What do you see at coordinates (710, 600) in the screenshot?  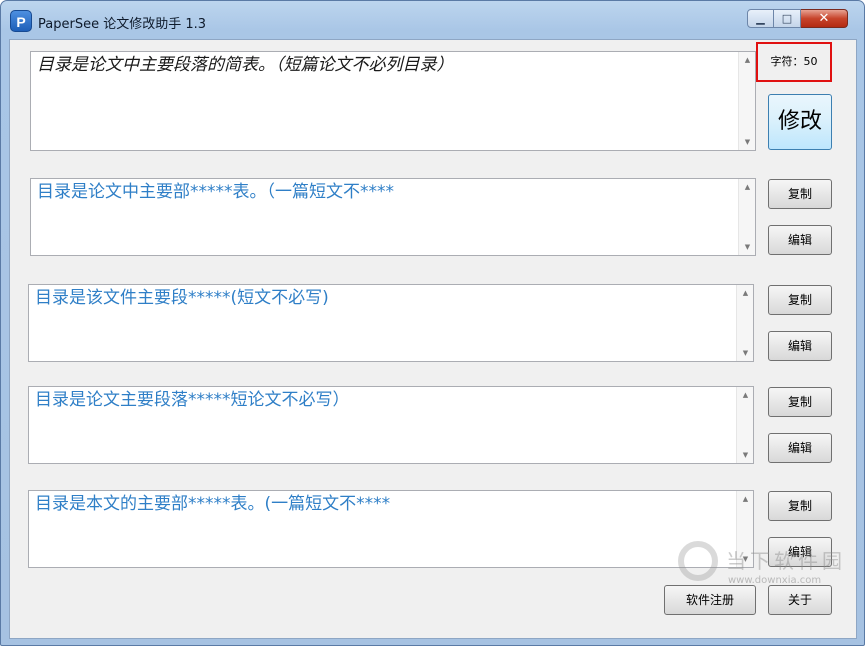 I see `register-button: 软件注册` at bounding box center [710, 600].